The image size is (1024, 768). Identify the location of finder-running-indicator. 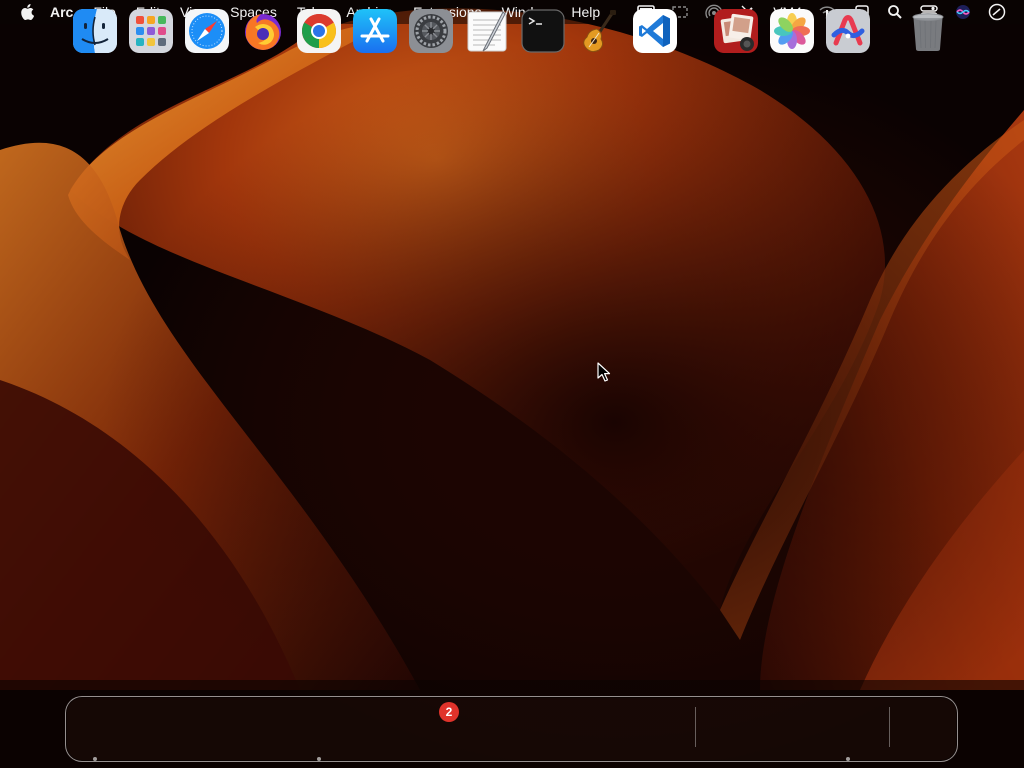
(95, 759).